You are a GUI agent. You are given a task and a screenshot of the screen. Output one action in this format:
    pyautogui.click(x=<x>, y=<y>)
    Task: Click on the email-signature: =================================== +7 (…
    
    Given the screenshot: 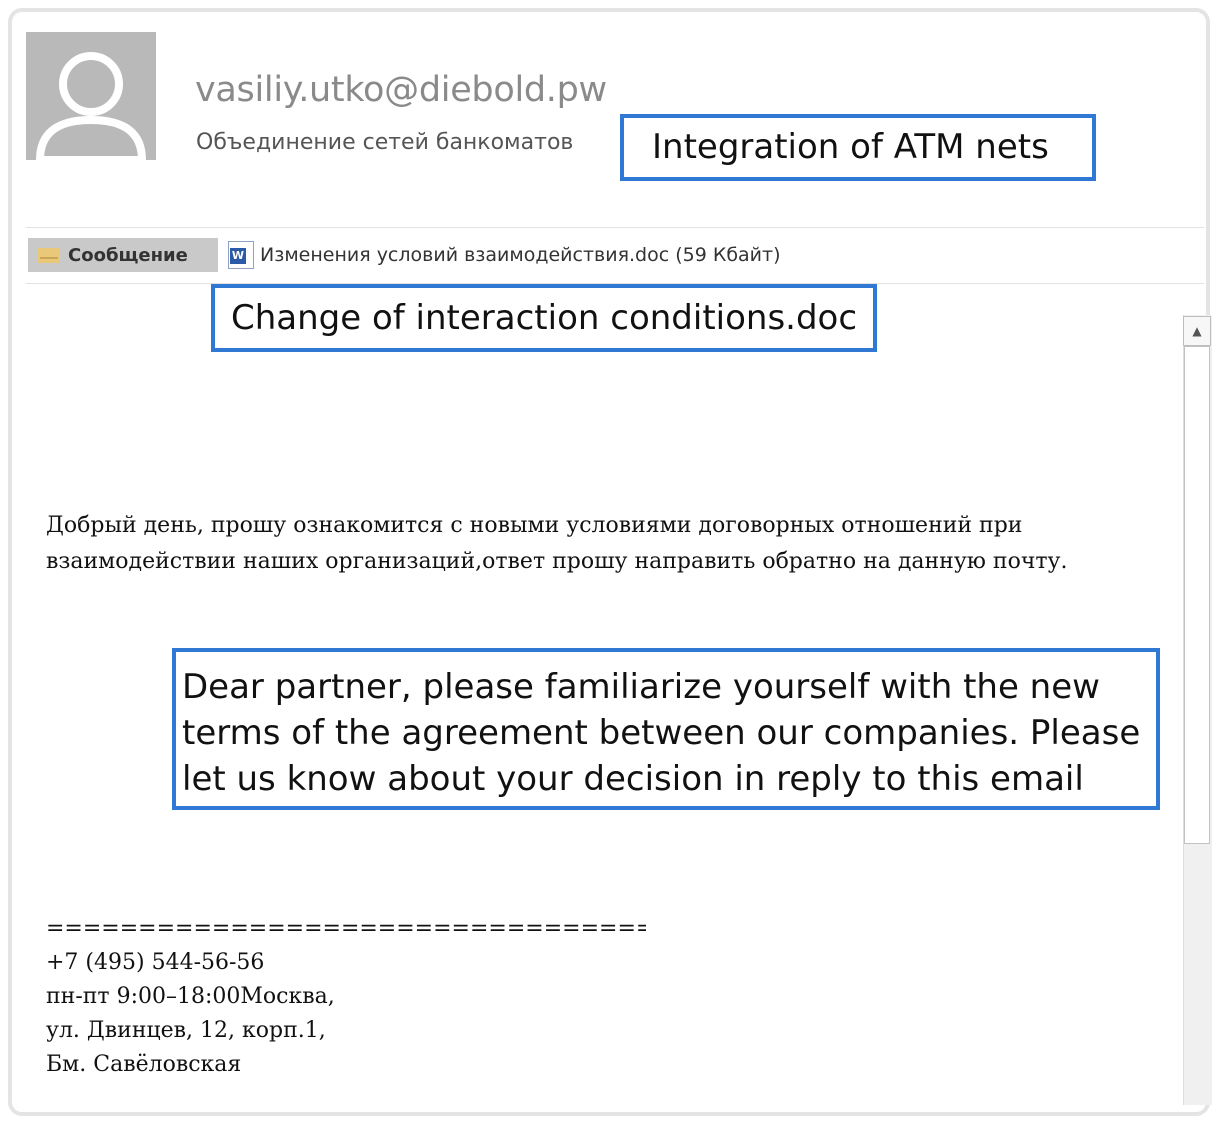 What is the action you would take?
    pyautogui.click(x=346, y=997)
    